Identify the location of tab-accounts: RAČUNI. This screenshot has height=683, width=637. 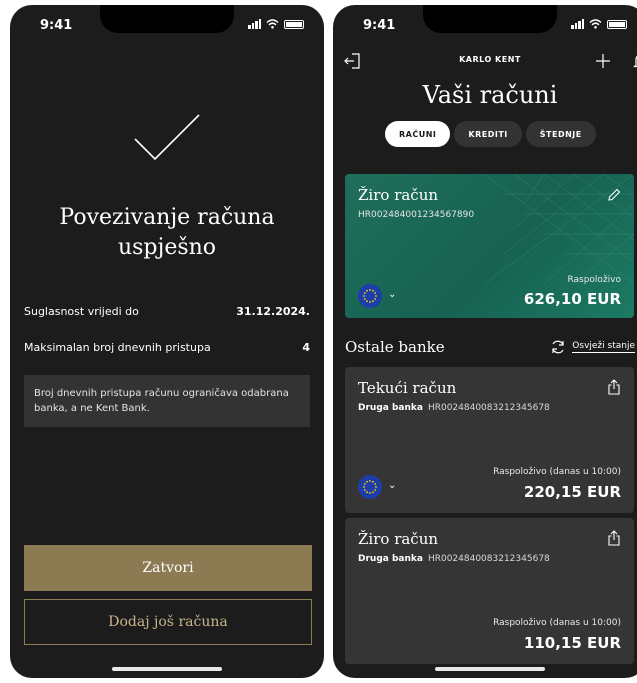
(418, 134).